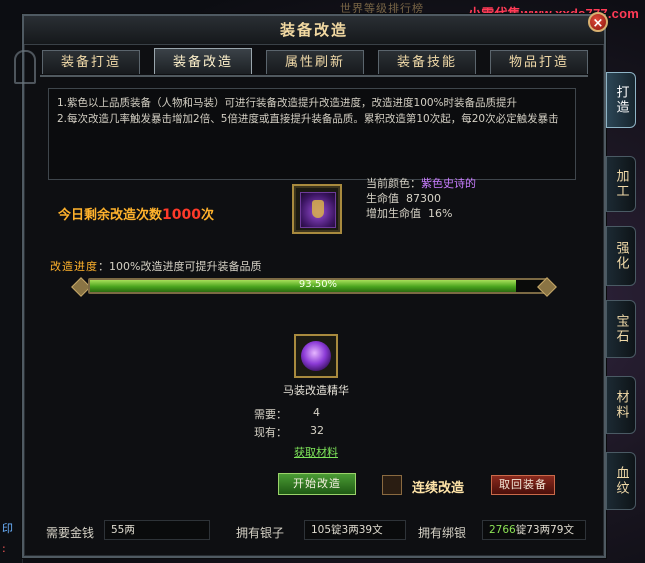 The image size is (645, 563). I want to click on equipment-slot, so click(317, 209).